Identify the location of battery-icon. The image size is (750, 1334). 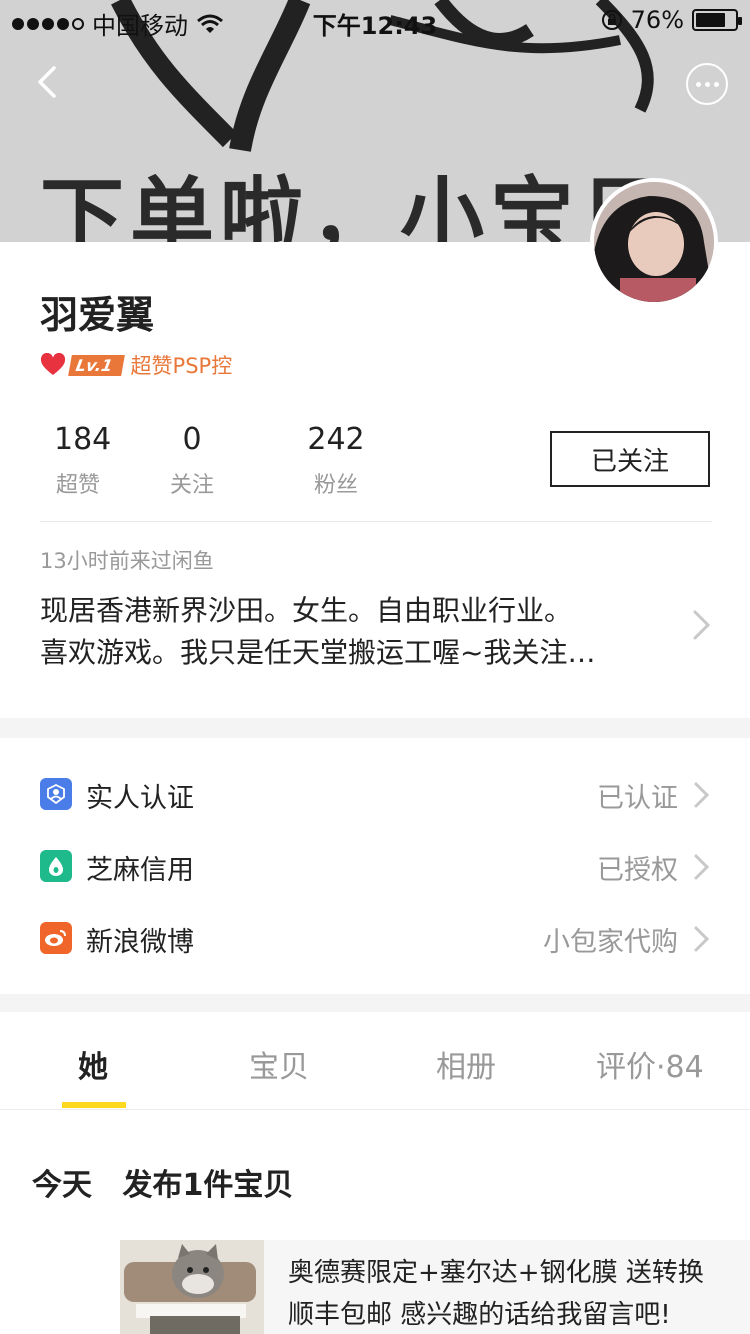
(717, 20).